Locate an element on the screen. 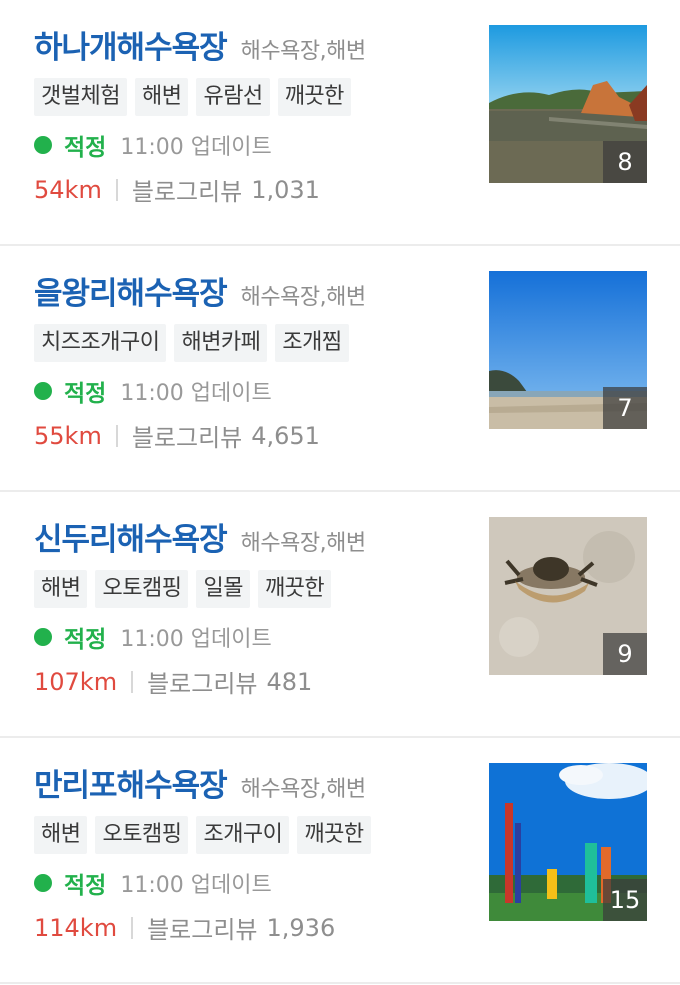 The width and height of the screenshot is (680, 985). tag: 조개찜 is located at coordinates (312, 343).